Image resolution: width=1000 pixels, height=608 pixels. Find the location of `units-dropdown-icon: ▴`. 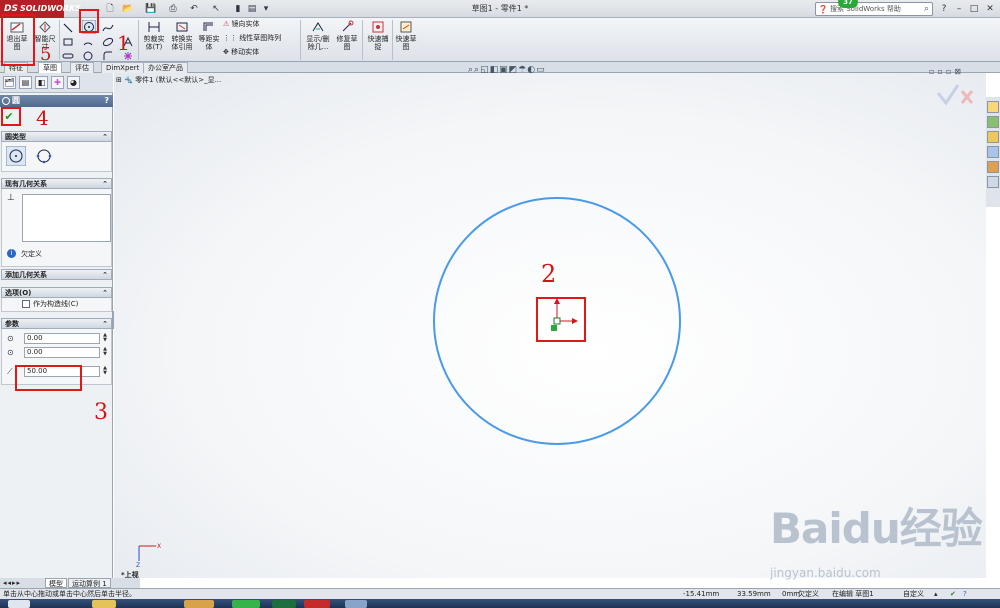

units-dropdown-icon: ▴ is located at coordinates (936, 594).